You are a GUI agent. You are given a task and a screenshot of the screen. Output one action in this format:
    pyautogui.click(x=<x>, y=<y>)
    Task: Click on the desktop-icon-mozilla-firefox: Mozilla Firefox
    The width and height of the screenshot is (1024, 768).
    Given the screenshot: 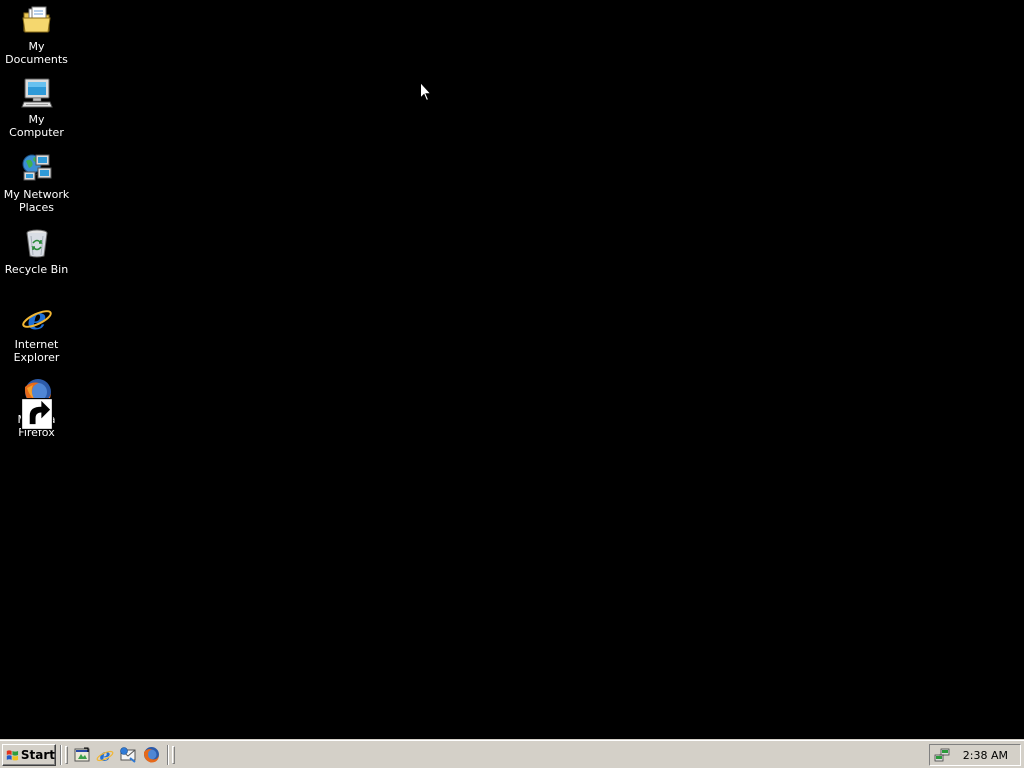 What is the action you would take?
    pyautogui.click(x=36, y=408)
    